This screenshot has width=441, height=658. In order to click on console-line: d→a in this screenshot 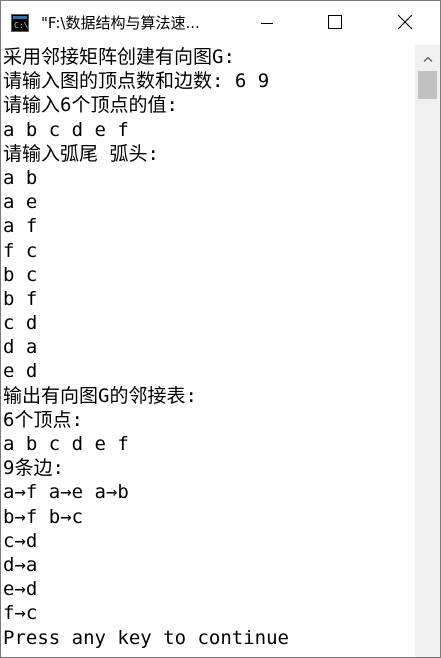, I will do `click(20, 564)`.